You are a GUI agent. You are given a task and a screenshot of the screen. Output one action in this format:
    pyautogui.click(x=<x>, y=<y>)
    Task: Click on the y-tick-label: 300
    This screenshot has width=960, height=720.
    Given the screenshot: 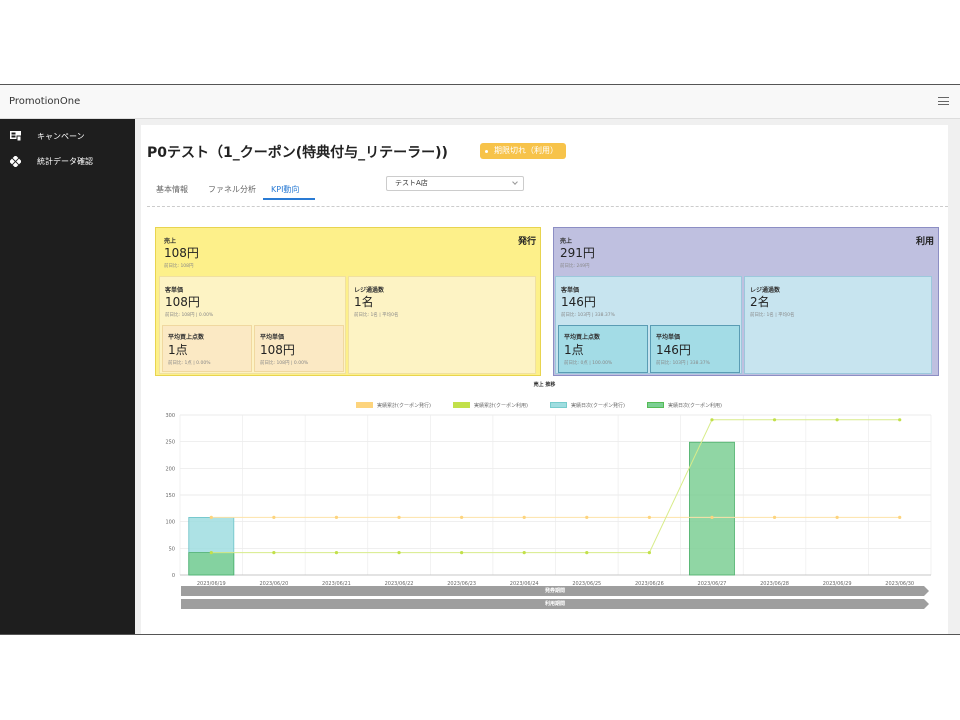 What is the action you would take?
    pyautogui.click(x=170, y=416)
    